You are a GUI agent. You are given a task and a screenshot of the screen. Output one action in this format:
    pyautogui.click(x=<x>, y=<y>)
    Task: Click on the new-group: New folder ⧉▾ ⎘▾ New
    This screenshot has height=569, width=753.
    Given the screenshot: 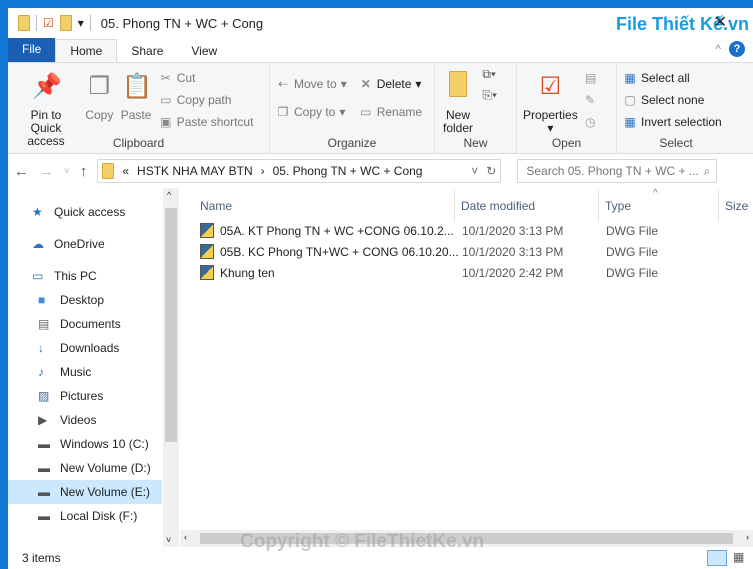 What is the action you would take?
    pyautogui.click(x=476, y=108)
    